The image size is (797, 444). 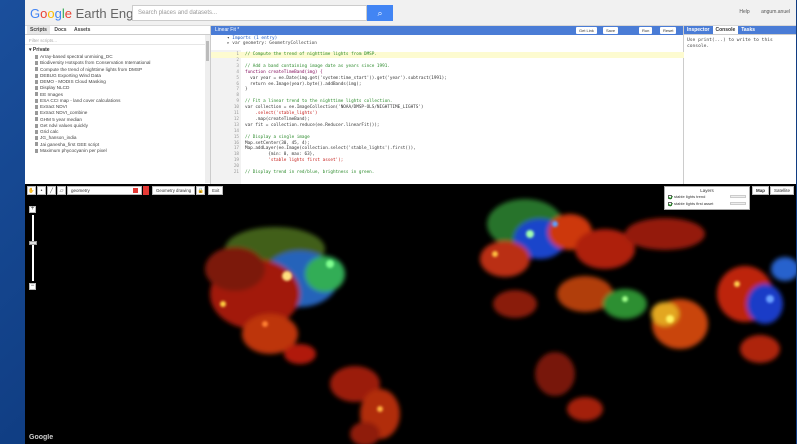 What do you see at coordinates (174, 190) in the screenshot?
I see `geometry-drawing-button: Geometry drawing` at bounding box center [174, 190].